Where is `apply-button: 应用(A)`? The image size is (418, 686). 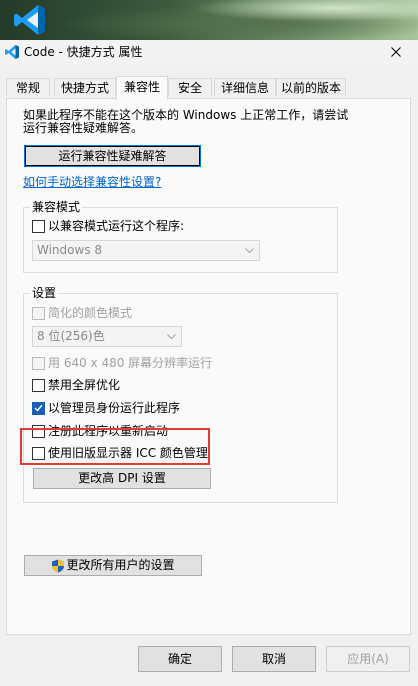
apply-button: 应用(A) is located at coordinates (368, 659).